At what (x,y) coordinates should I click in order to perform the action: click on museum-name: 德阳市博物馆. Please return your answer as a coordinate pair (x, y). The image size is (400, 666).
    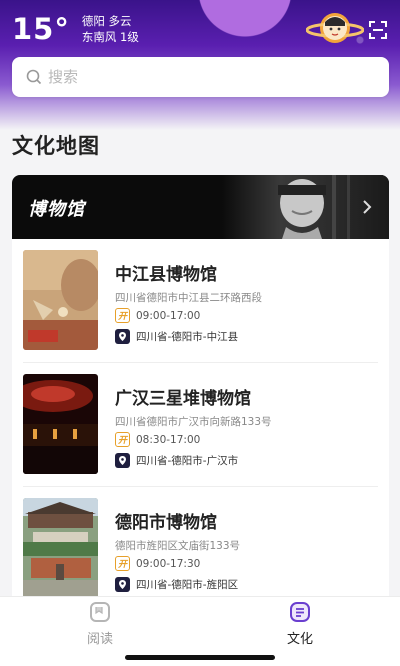
    Looking at the image, I should click on (166, 523).